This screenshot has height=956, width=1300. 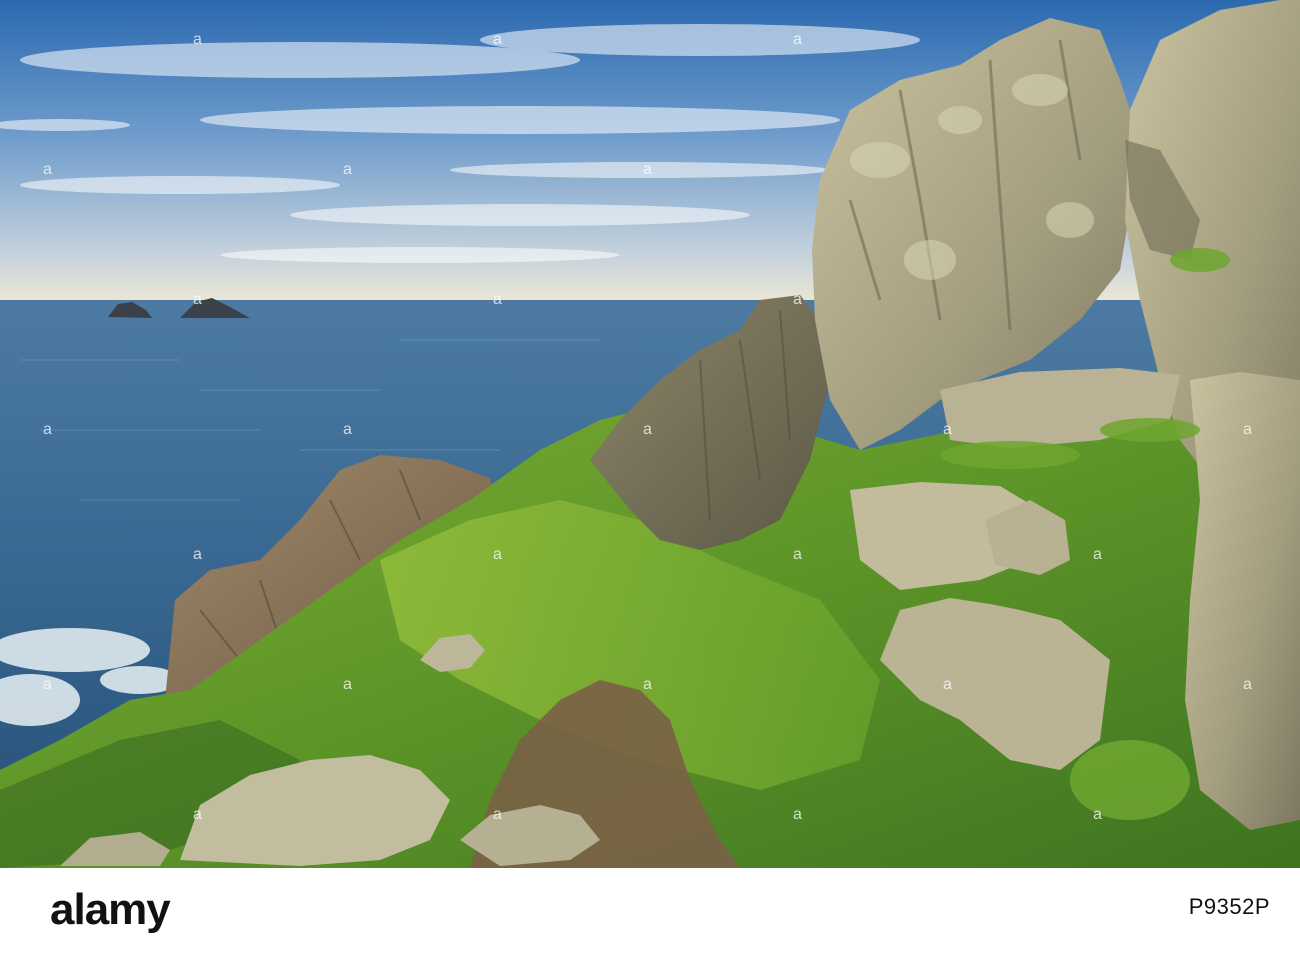 I want to click on alamy-logo: alamy, so click(x=130, y=911).